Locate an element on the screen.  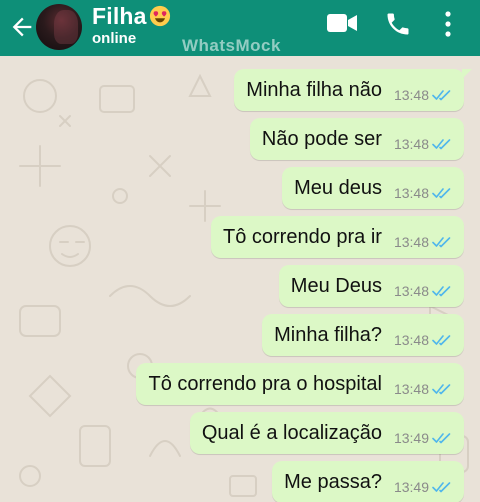
message-text: Minha filha não is located at coordinates (314, 89).